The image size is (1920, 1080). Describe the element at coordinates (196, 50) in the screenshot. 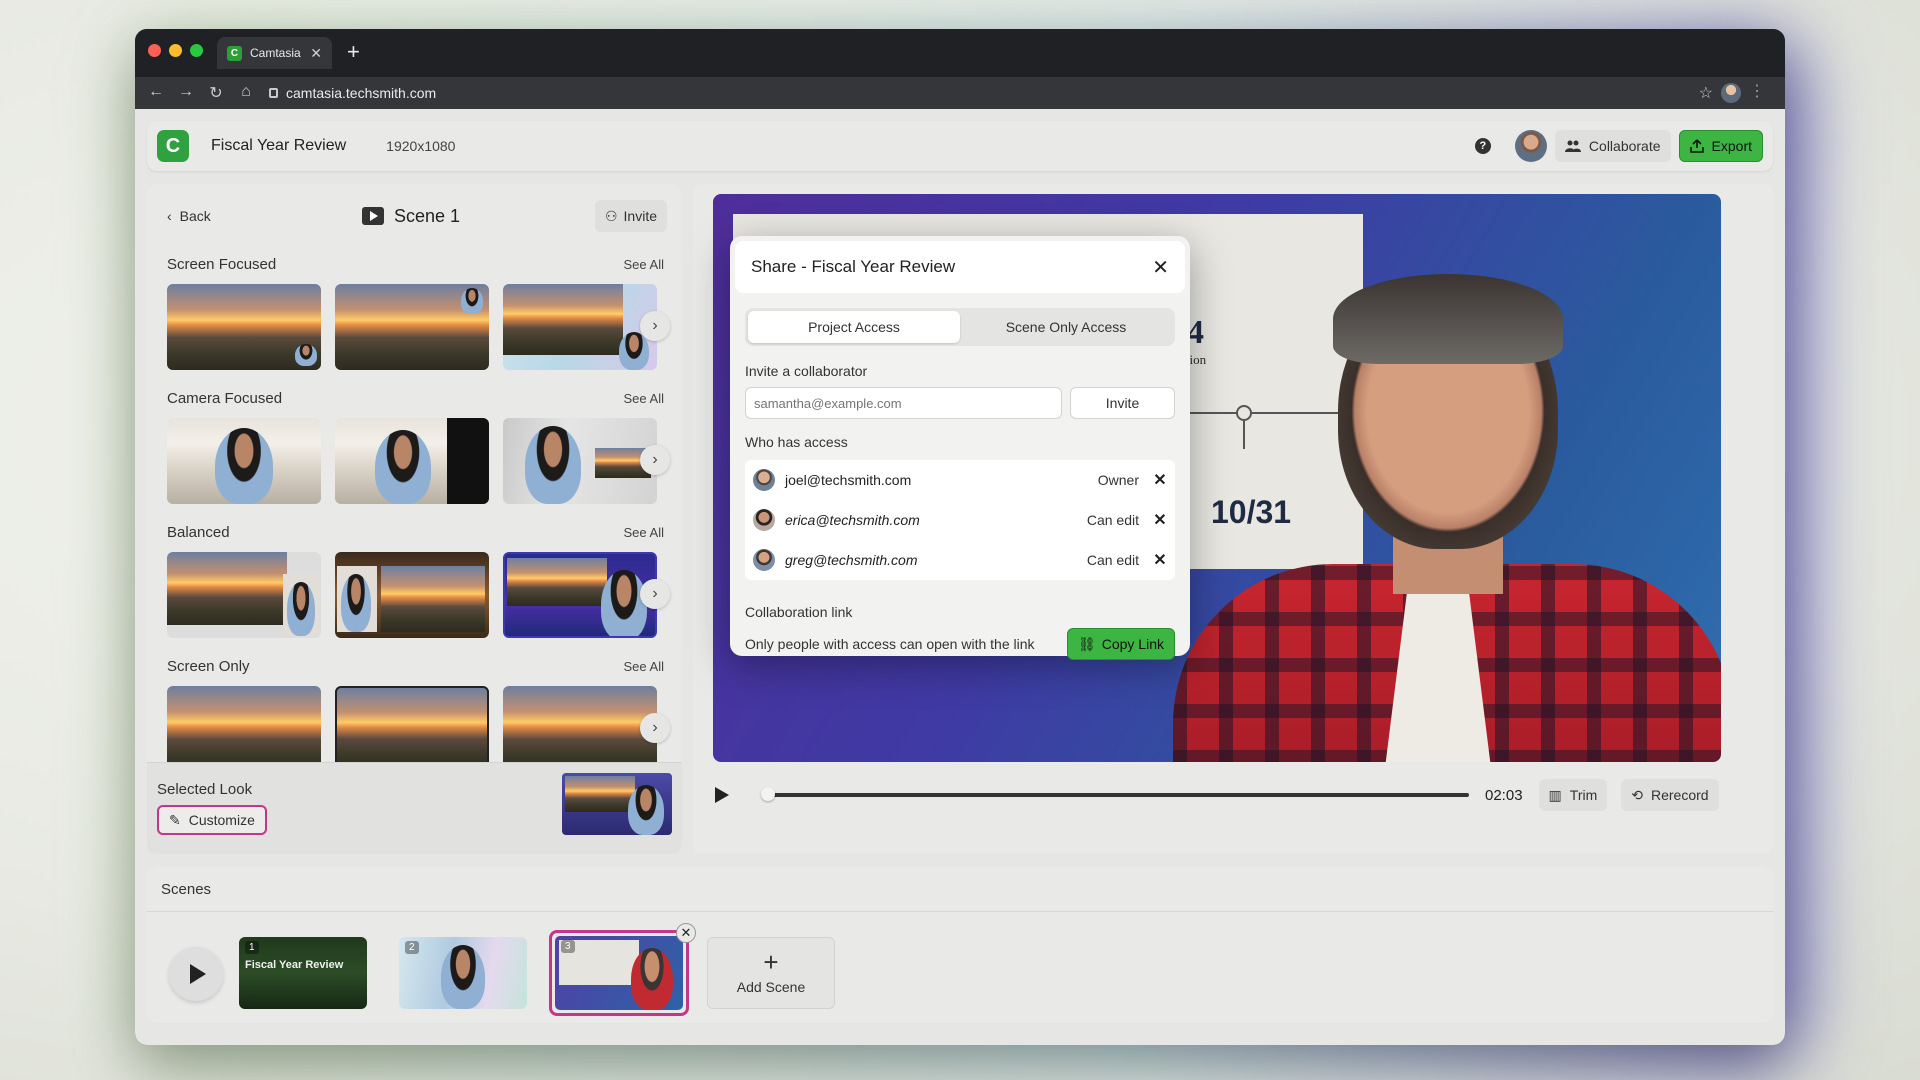

I see `maximize-window-button` at that location.